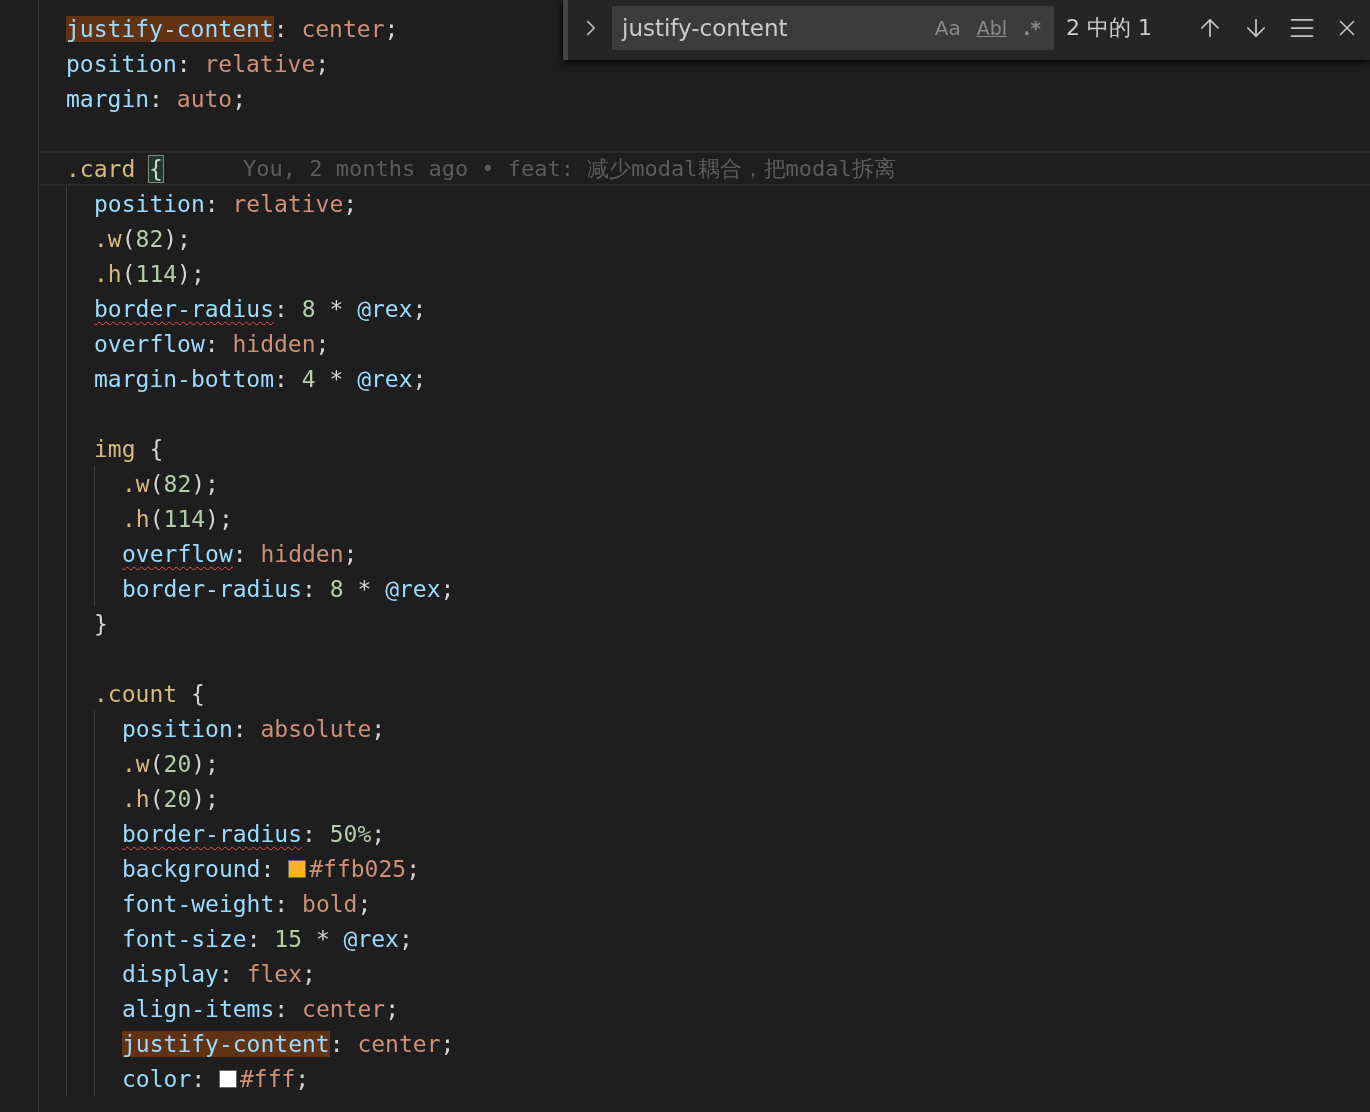 The image size is (1370, 1112). Describe the element at coordinates (947, 28) in the screenshot. I see `search-option-toggle: Aa` at that location.